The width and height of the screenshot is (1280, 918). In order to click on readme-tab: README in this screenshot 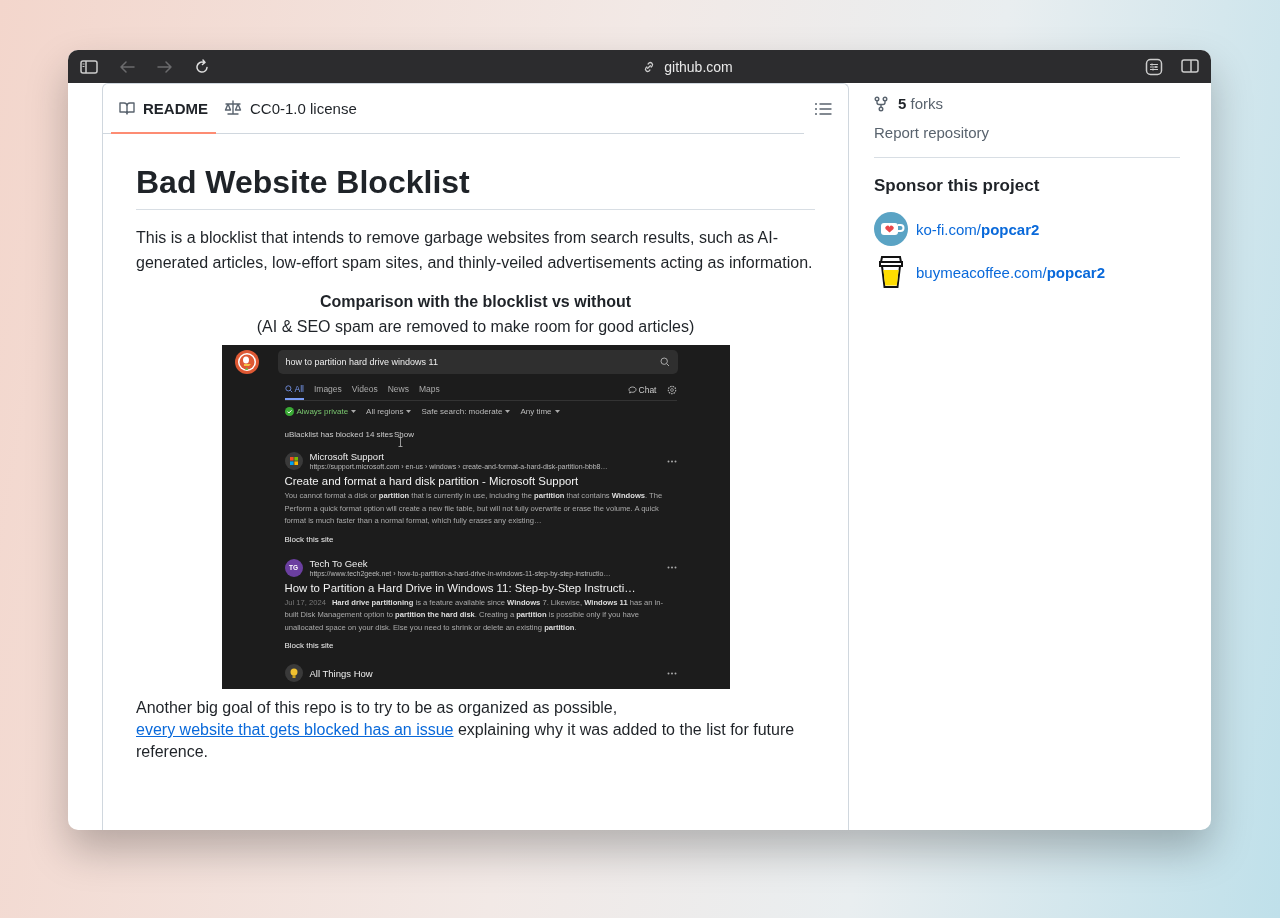, I will do `click(163, 109)`.